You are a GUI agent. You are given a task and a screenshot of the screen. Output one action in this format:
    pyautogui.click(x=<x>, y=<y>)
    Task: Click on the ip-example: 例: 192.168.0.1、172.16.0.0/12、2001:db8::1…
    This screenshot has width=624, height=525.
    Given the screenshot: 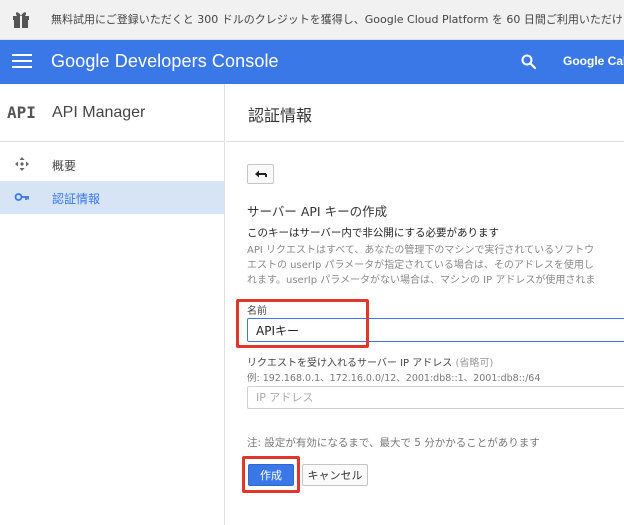 What is the action you would take?
    pyautogui.click(x=394, y=378)
    